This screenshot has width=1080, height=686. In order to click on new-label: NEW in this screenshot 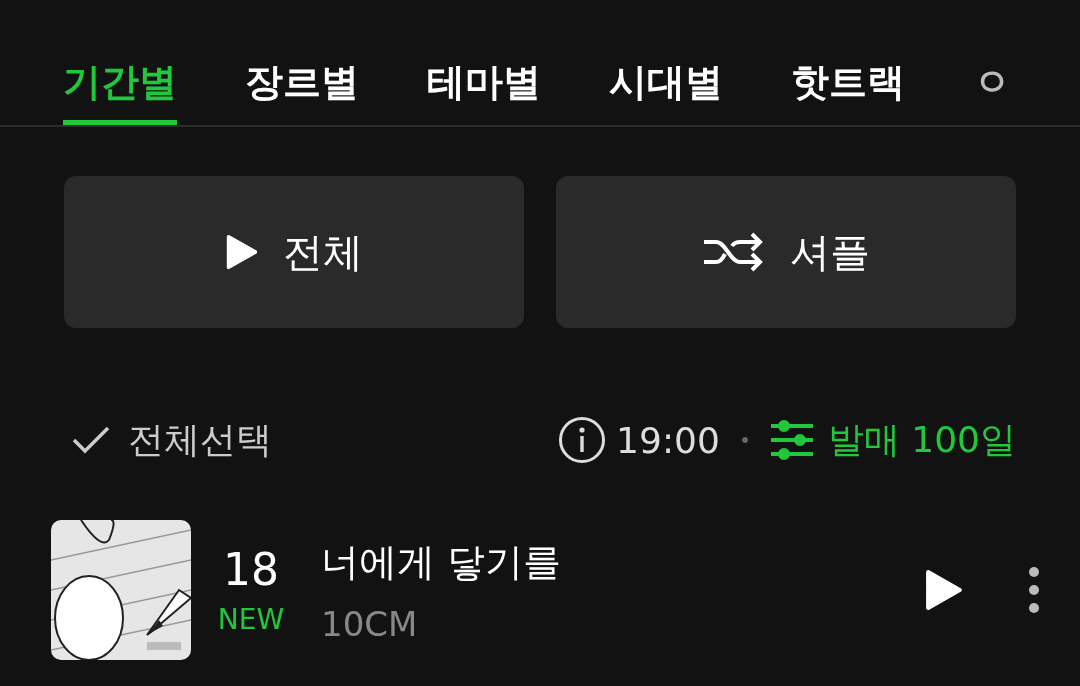, I will do `click(251, 619)`.